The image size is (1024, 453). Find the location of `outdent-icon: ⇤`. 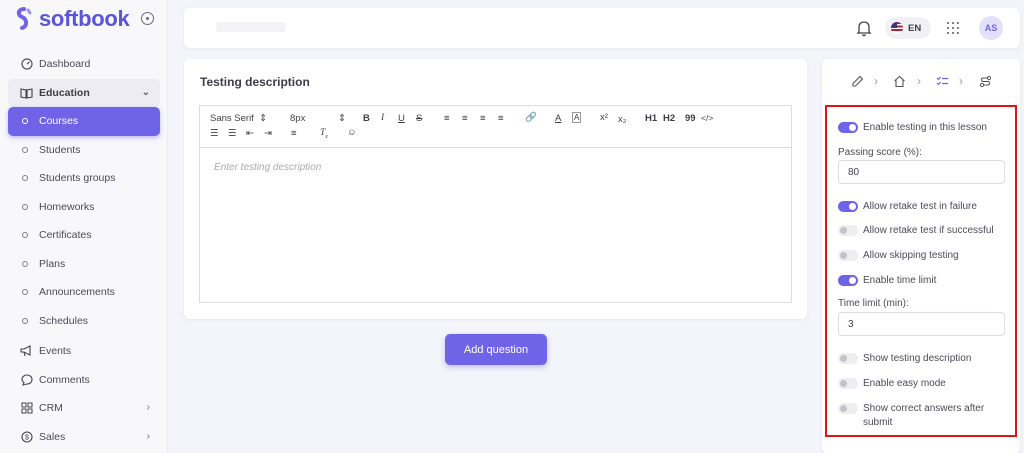

outdent-icon: ⇤ is located at coordinates (250, 133).